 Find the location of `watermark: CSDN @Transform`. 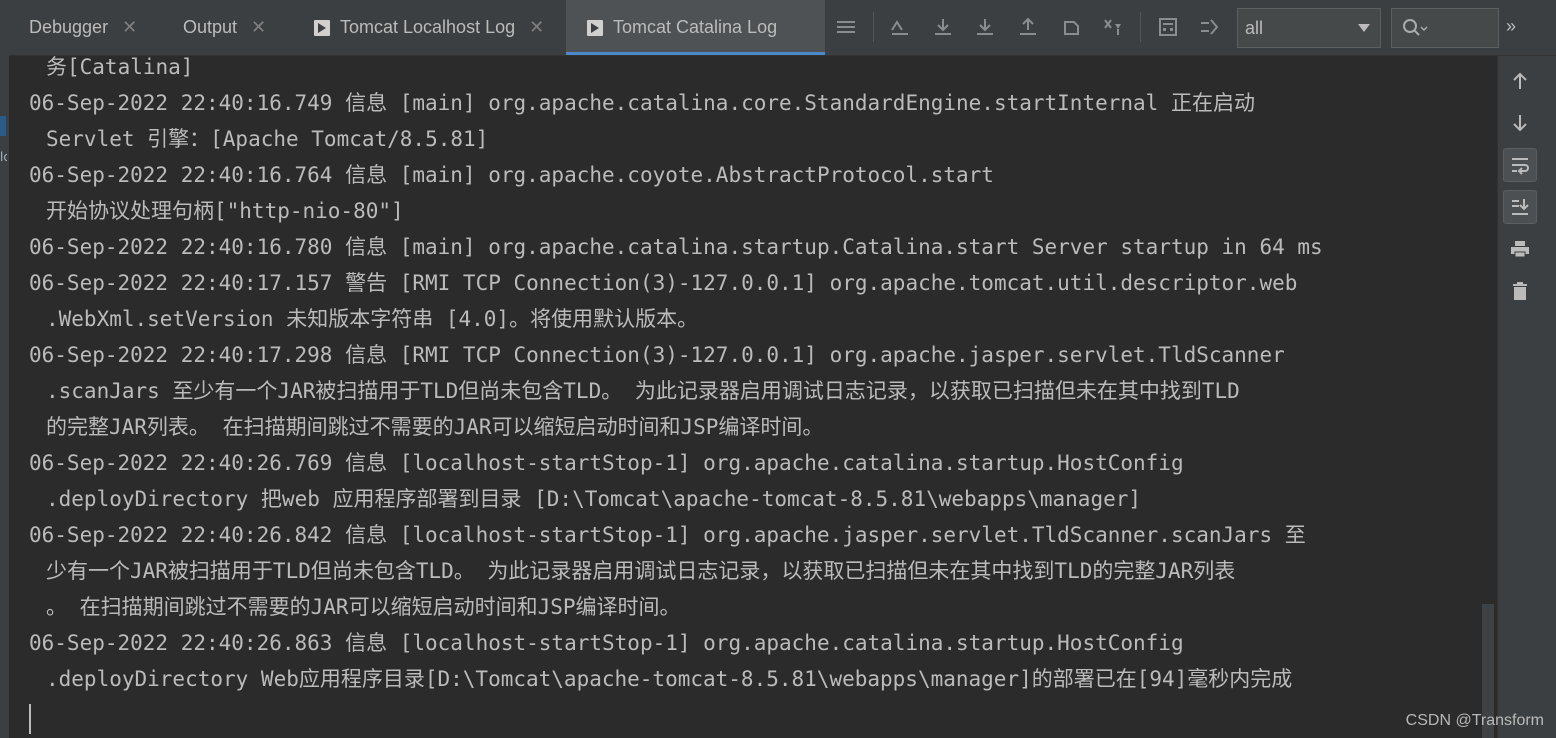

watermark: CSDN @Transform is located at coordinates (1474, 720).